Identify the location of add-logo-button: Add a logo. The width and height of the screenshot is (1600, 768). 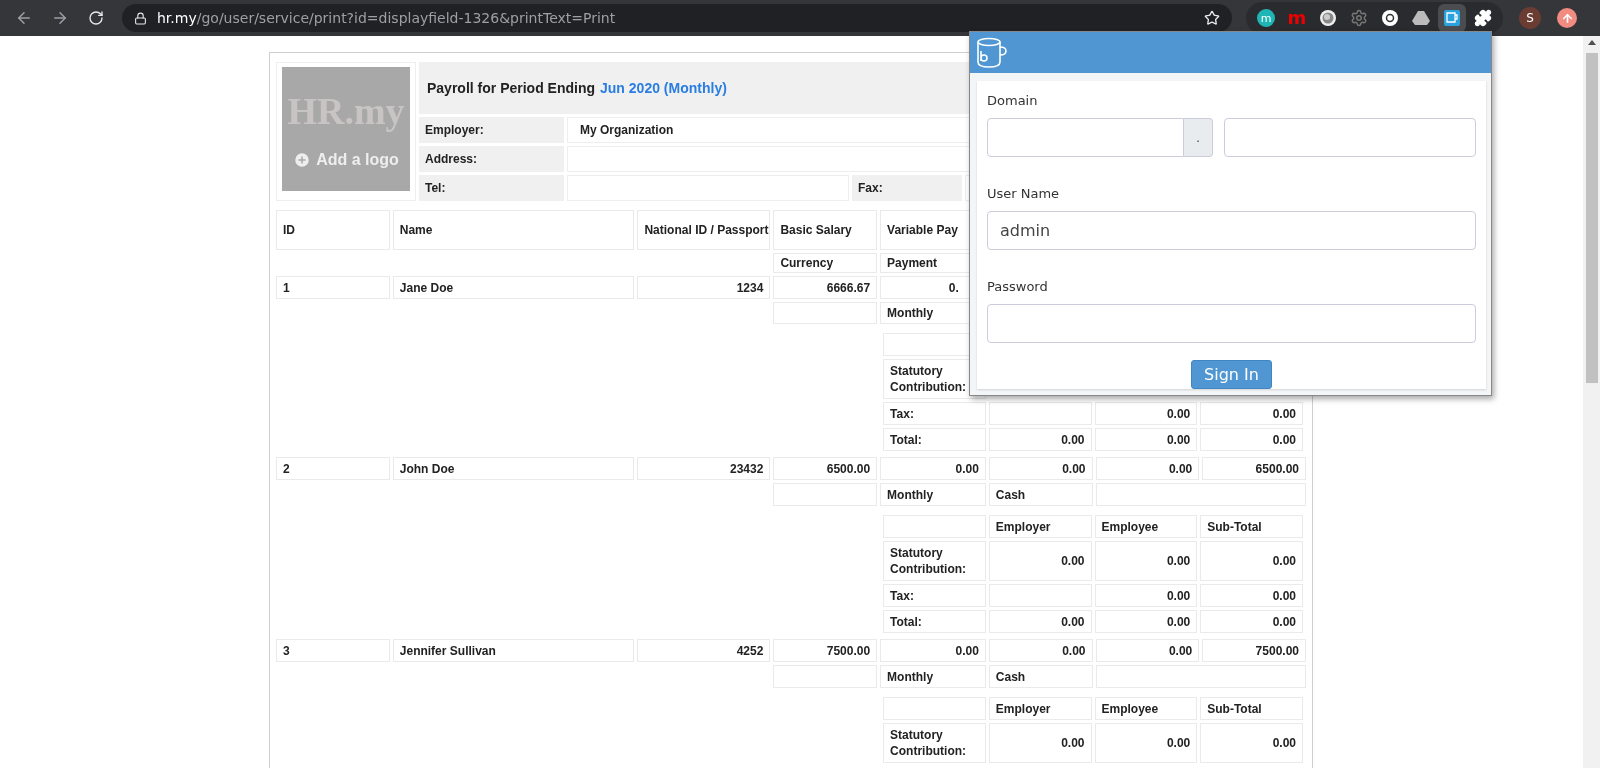
(346, 160).